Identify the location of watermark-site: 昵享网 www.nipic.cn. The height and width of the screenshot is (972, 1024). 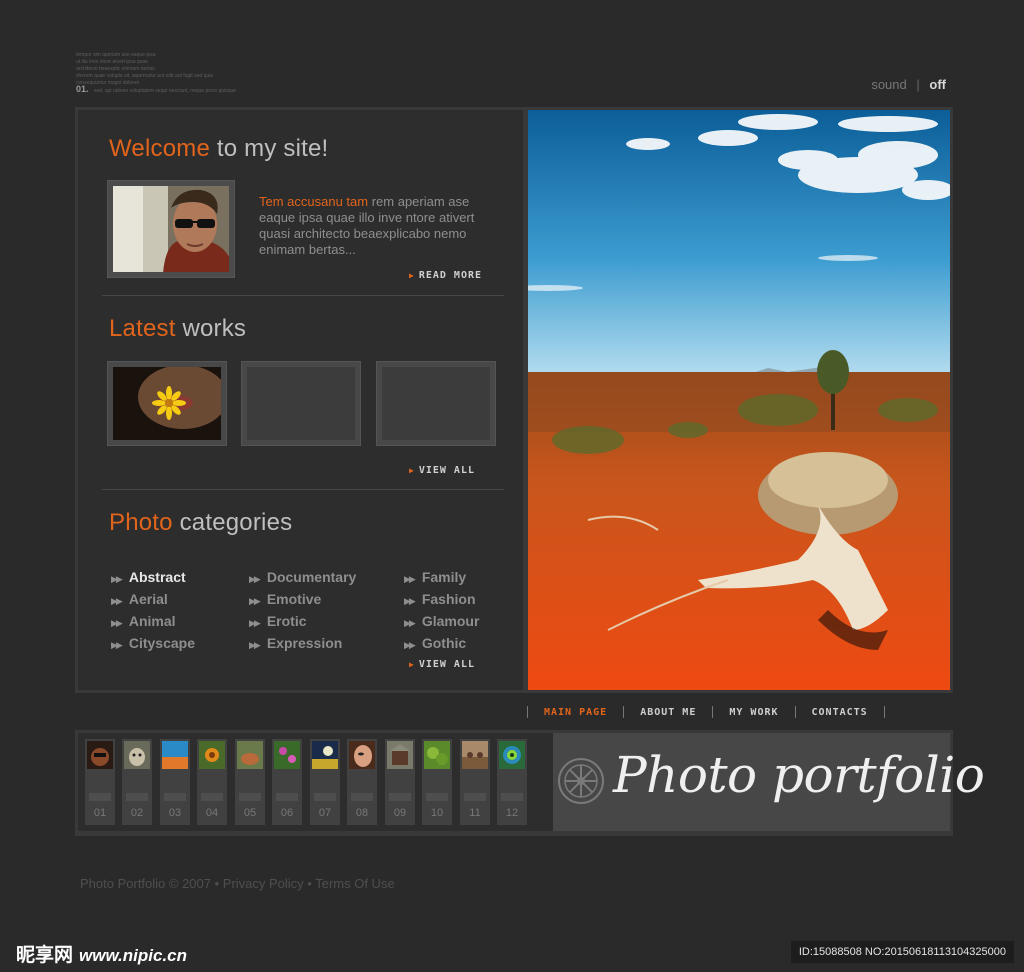
(101, 953).